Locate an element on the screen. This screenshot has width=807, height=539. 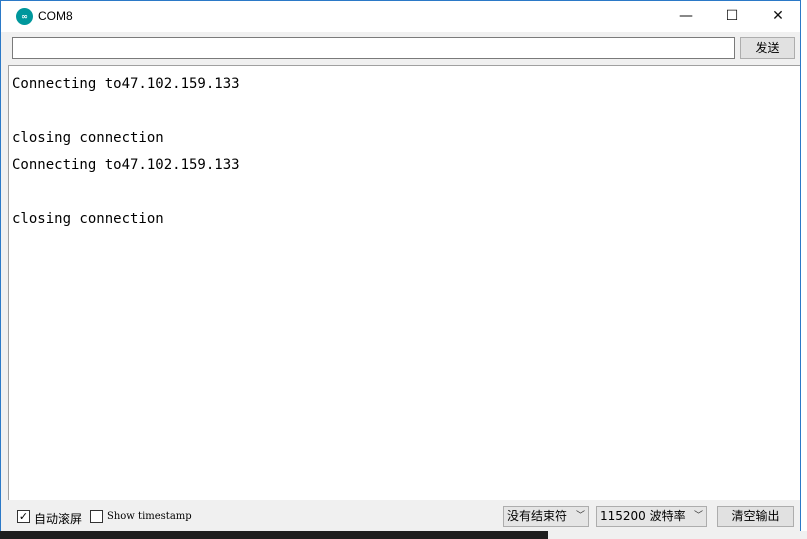
autoscroll-checkbox: ✓ is located at coordinates (23, 516).